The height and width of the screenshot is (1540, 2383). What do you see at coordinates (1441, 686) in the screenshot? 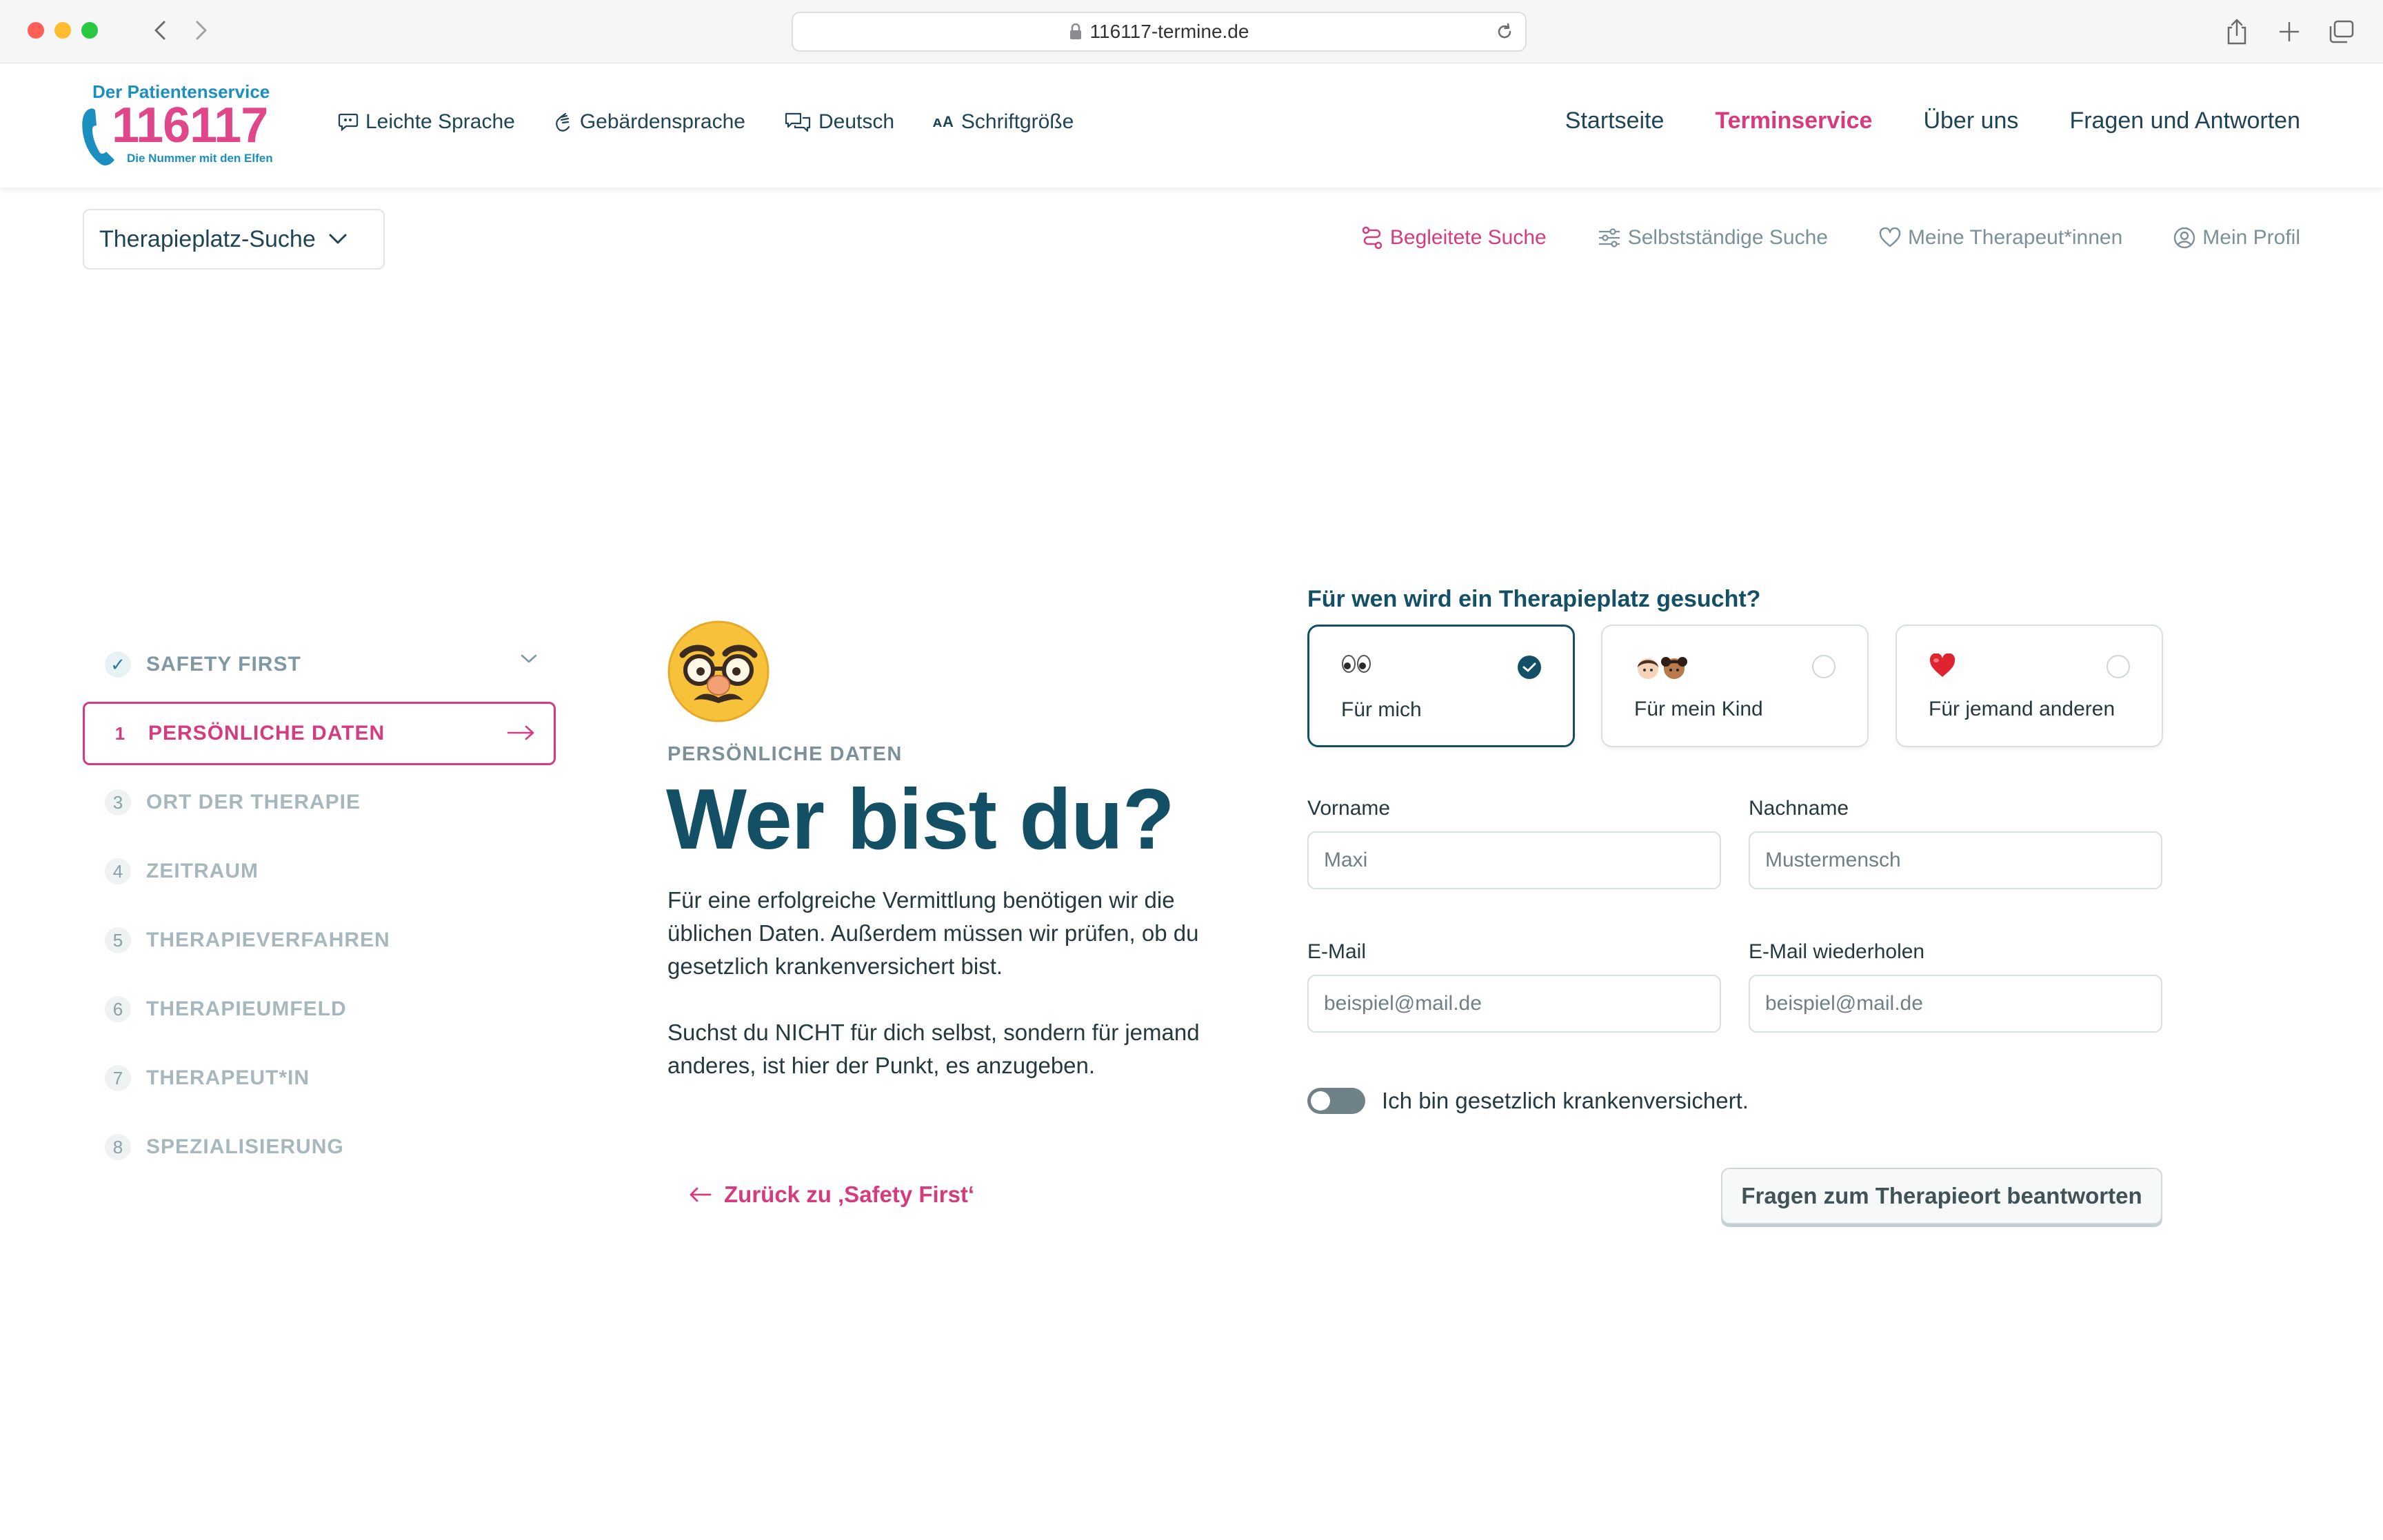
I see `choice-fuer-mich: Für mich` at bounding box center [1441, 686].